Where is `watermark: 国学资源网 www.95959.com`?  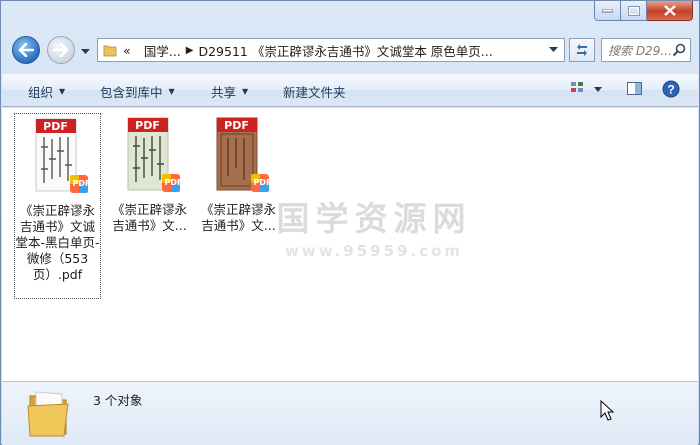 watermark: 国学资源网 www.95959.com is located at coordinates (374, 227).